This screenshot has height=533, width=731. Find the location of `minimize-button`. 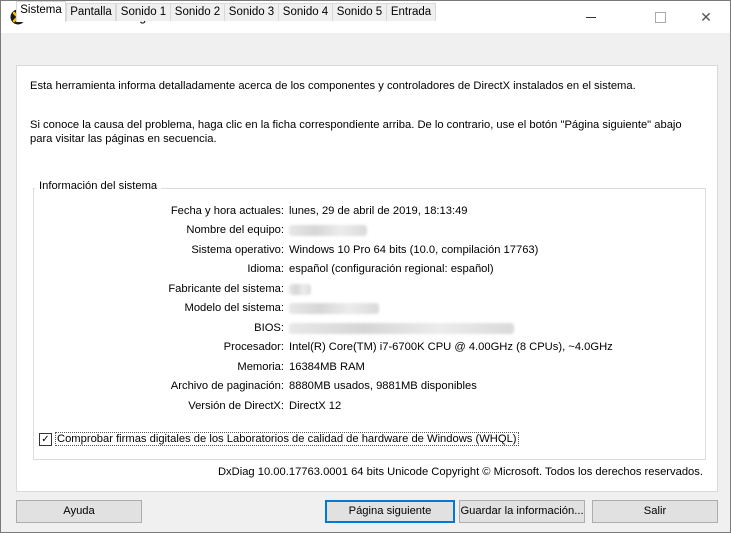

minimize-button is located at coordinates (591, 17).